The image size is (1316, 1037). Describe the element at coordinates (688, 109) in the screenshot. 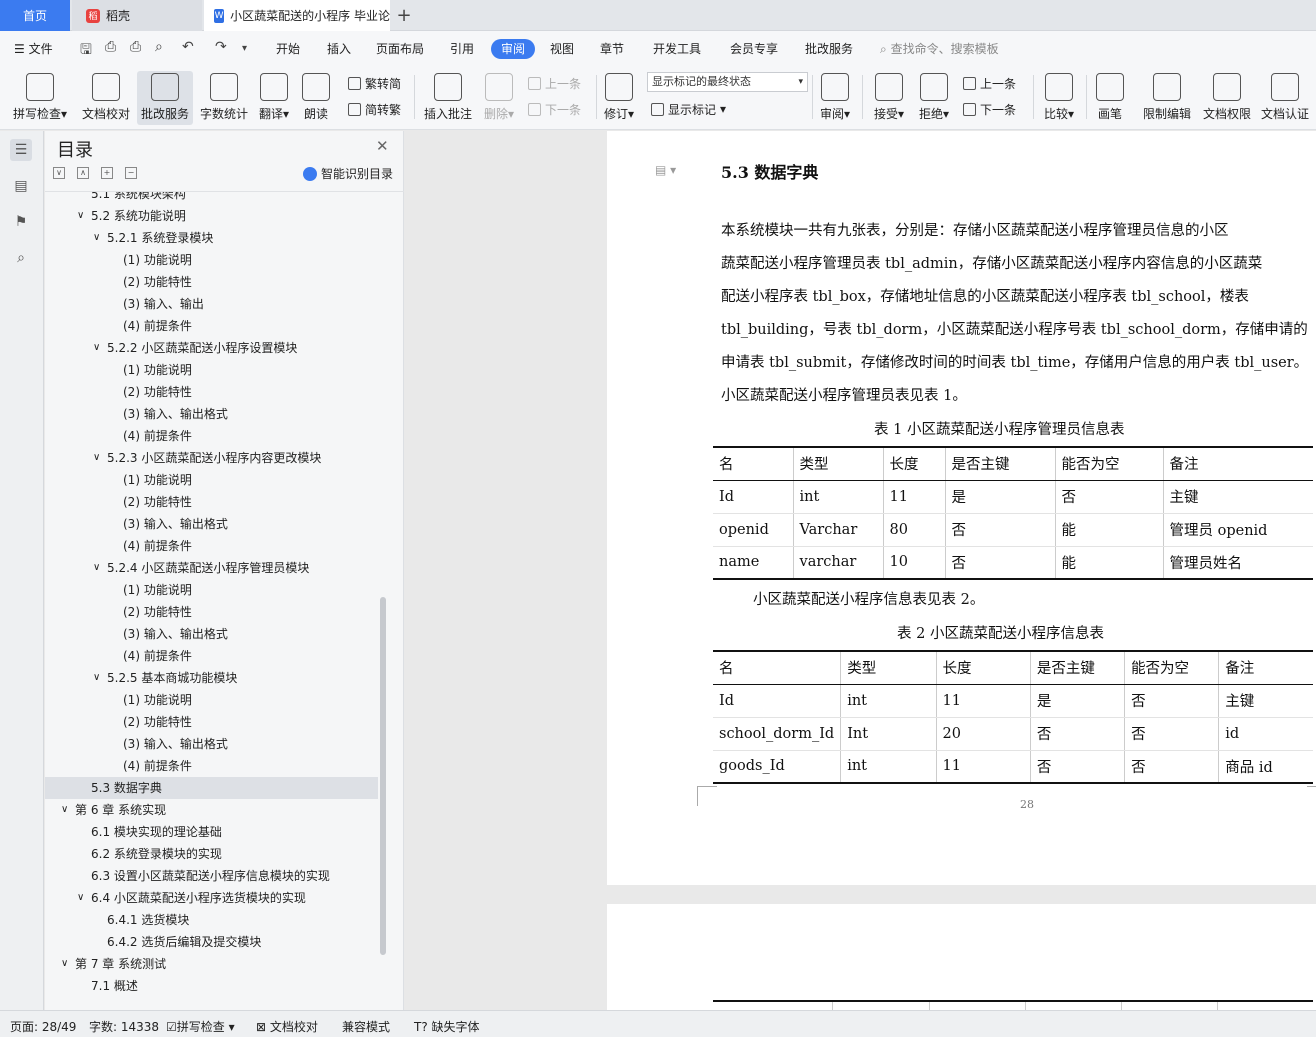

I see `show-markup-button: 显示标记 ▾` at that location.